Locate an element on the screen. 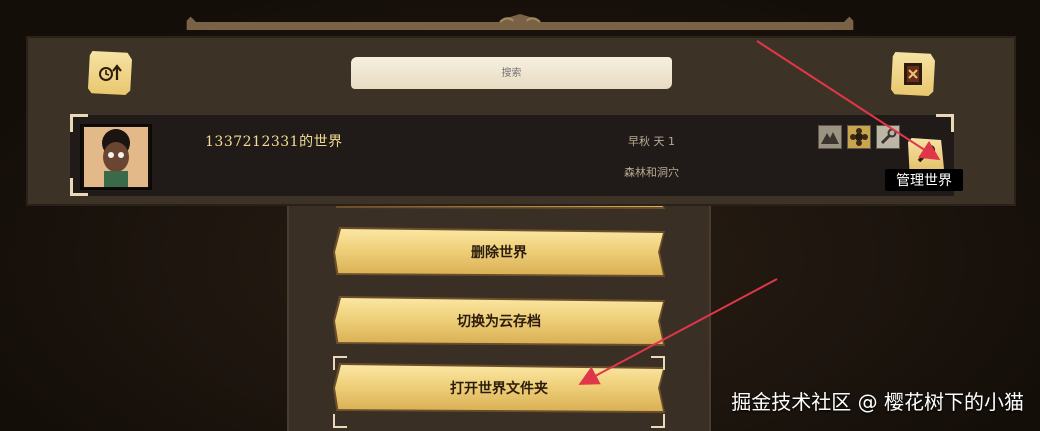 This screenshot has width=1040, height=431. mountain-icon is located at coordinates (830, 137).